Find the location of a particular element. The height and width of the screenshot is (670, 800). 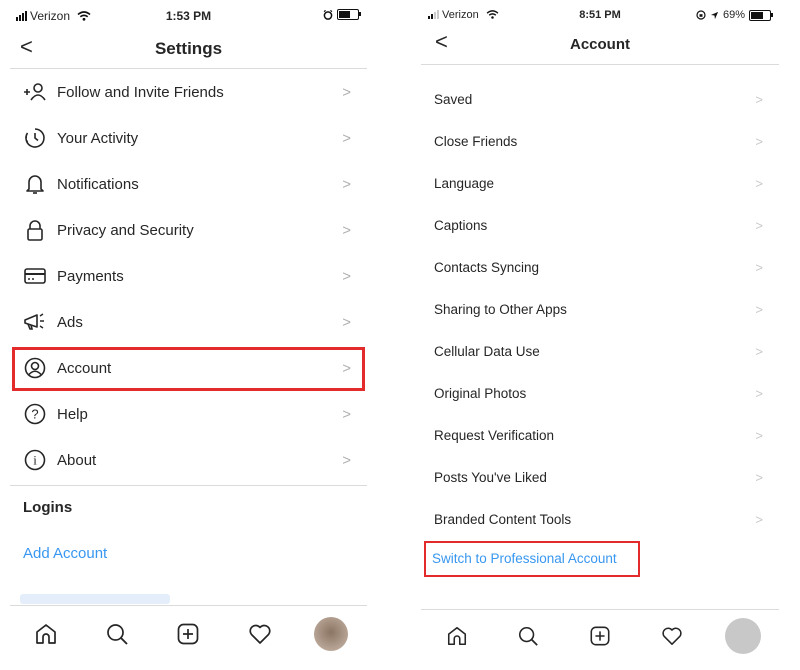

settings-nav-bar: < Settings is located at coordinates (188, 50).